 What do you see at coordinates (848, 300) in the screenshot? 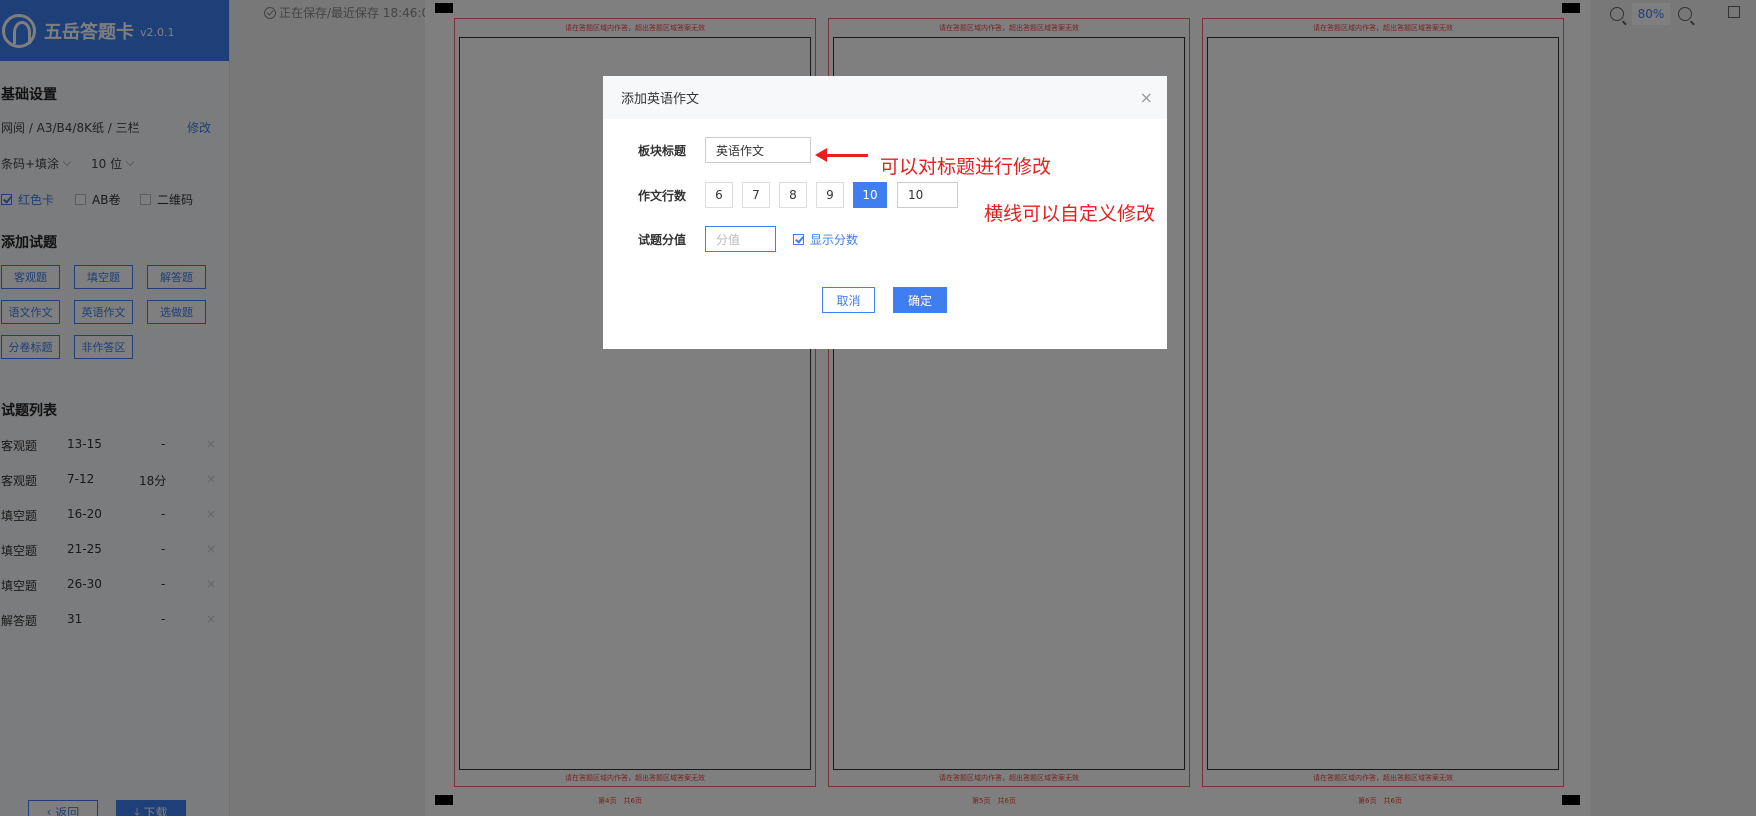
I see `cancel-button: 取消` at bounding box center [848, 300].